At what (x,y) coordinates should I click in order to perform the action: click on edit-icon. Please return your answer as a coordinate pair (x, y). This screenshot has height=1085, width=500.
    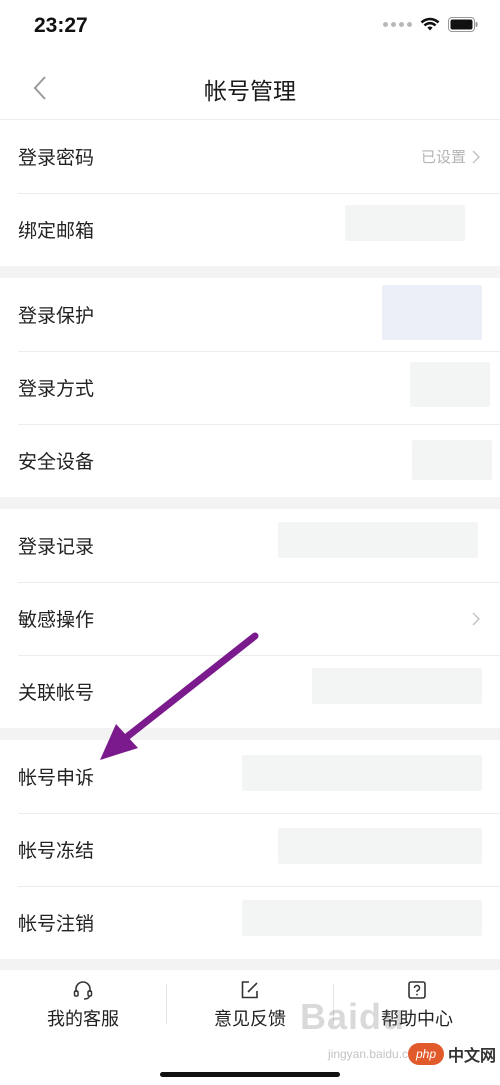
    Looking at the image, I should click on (249, 990).